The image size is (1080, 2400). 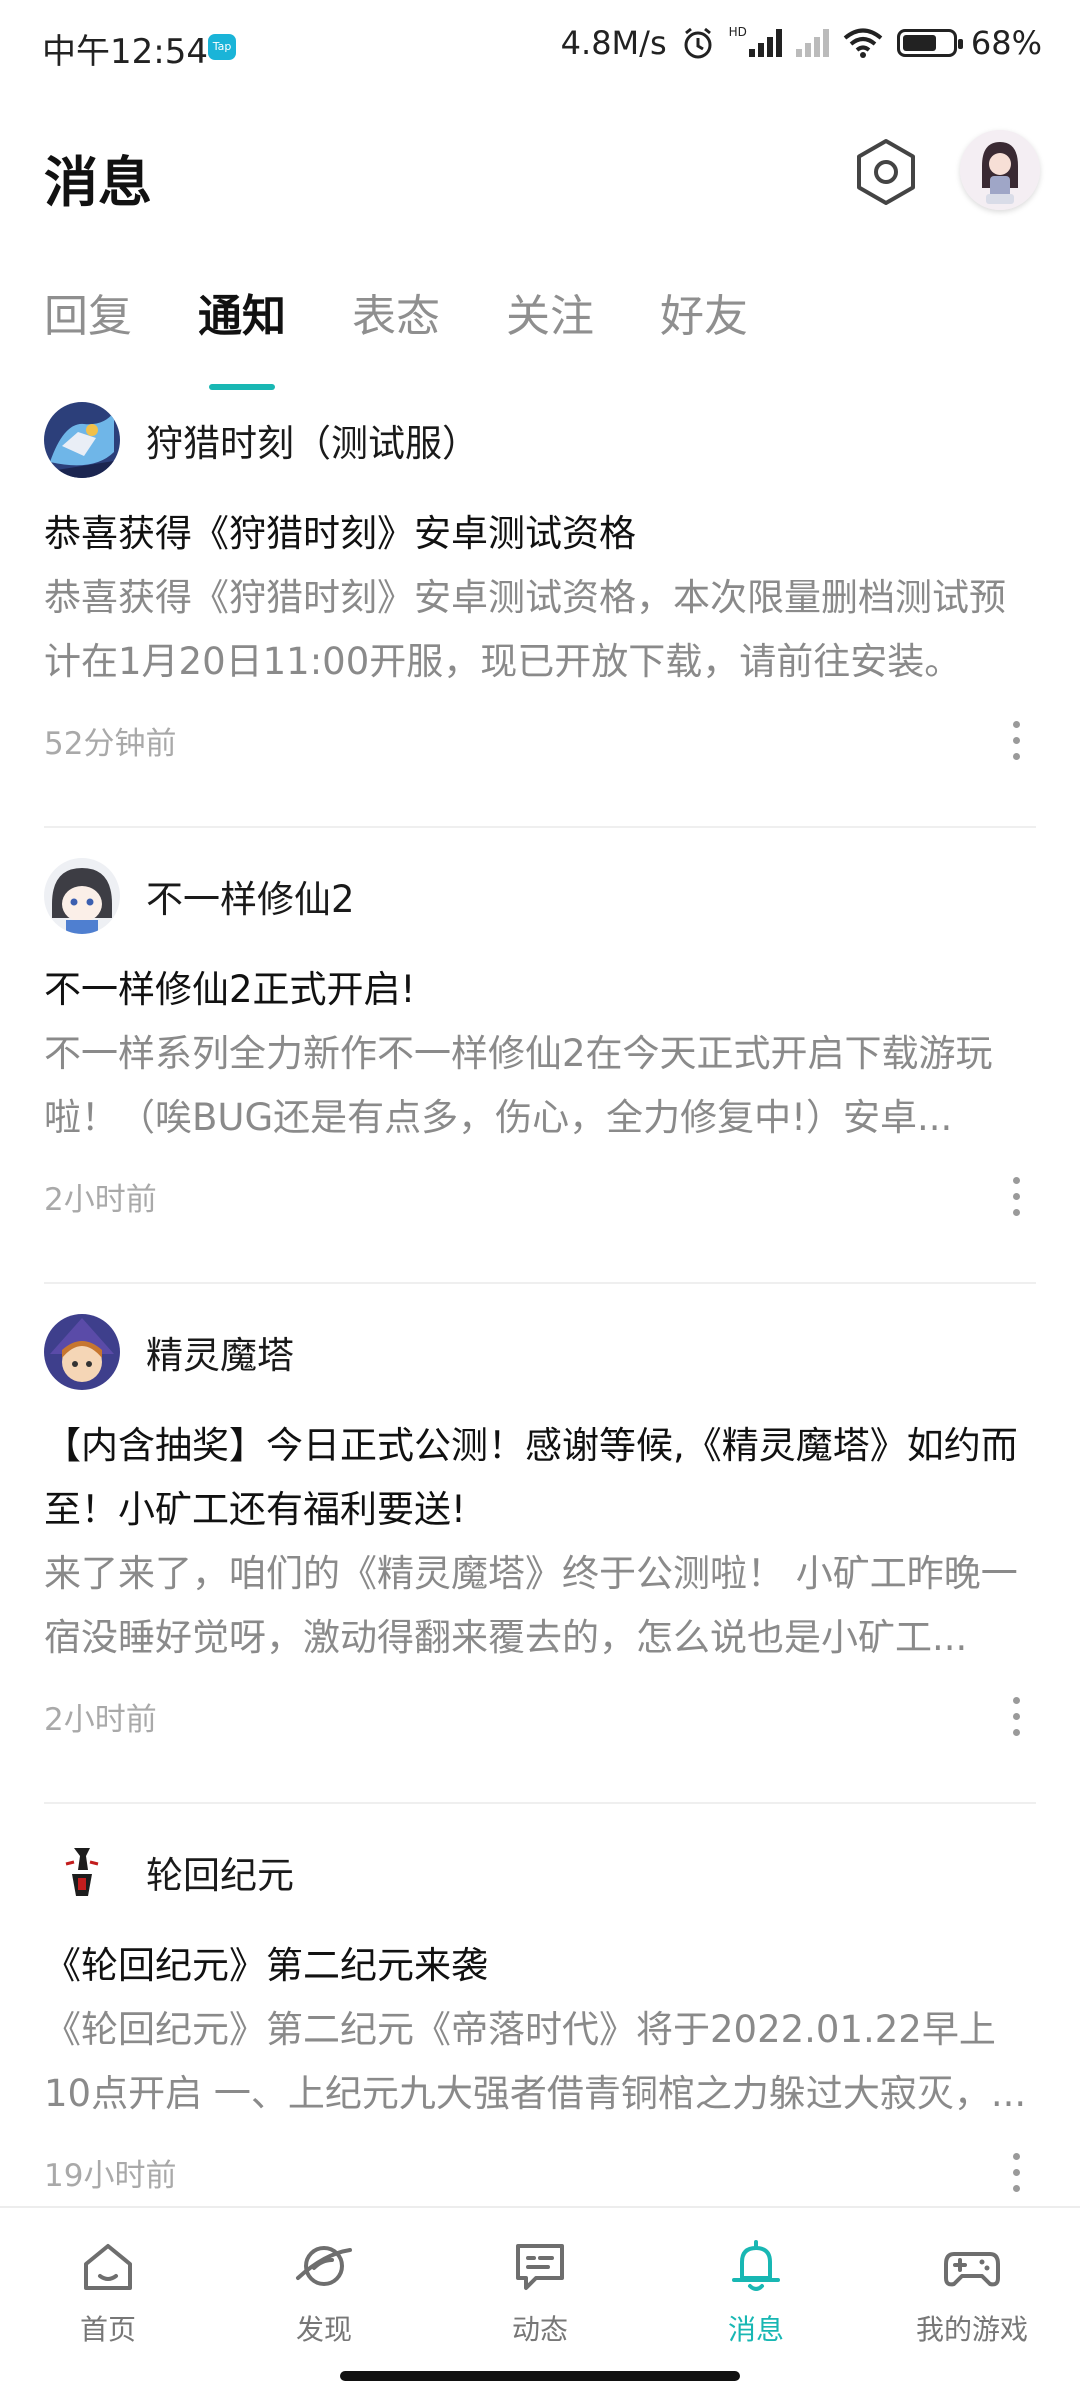 I want to click on nav-label: 动态, so click(x=539, y=2329).